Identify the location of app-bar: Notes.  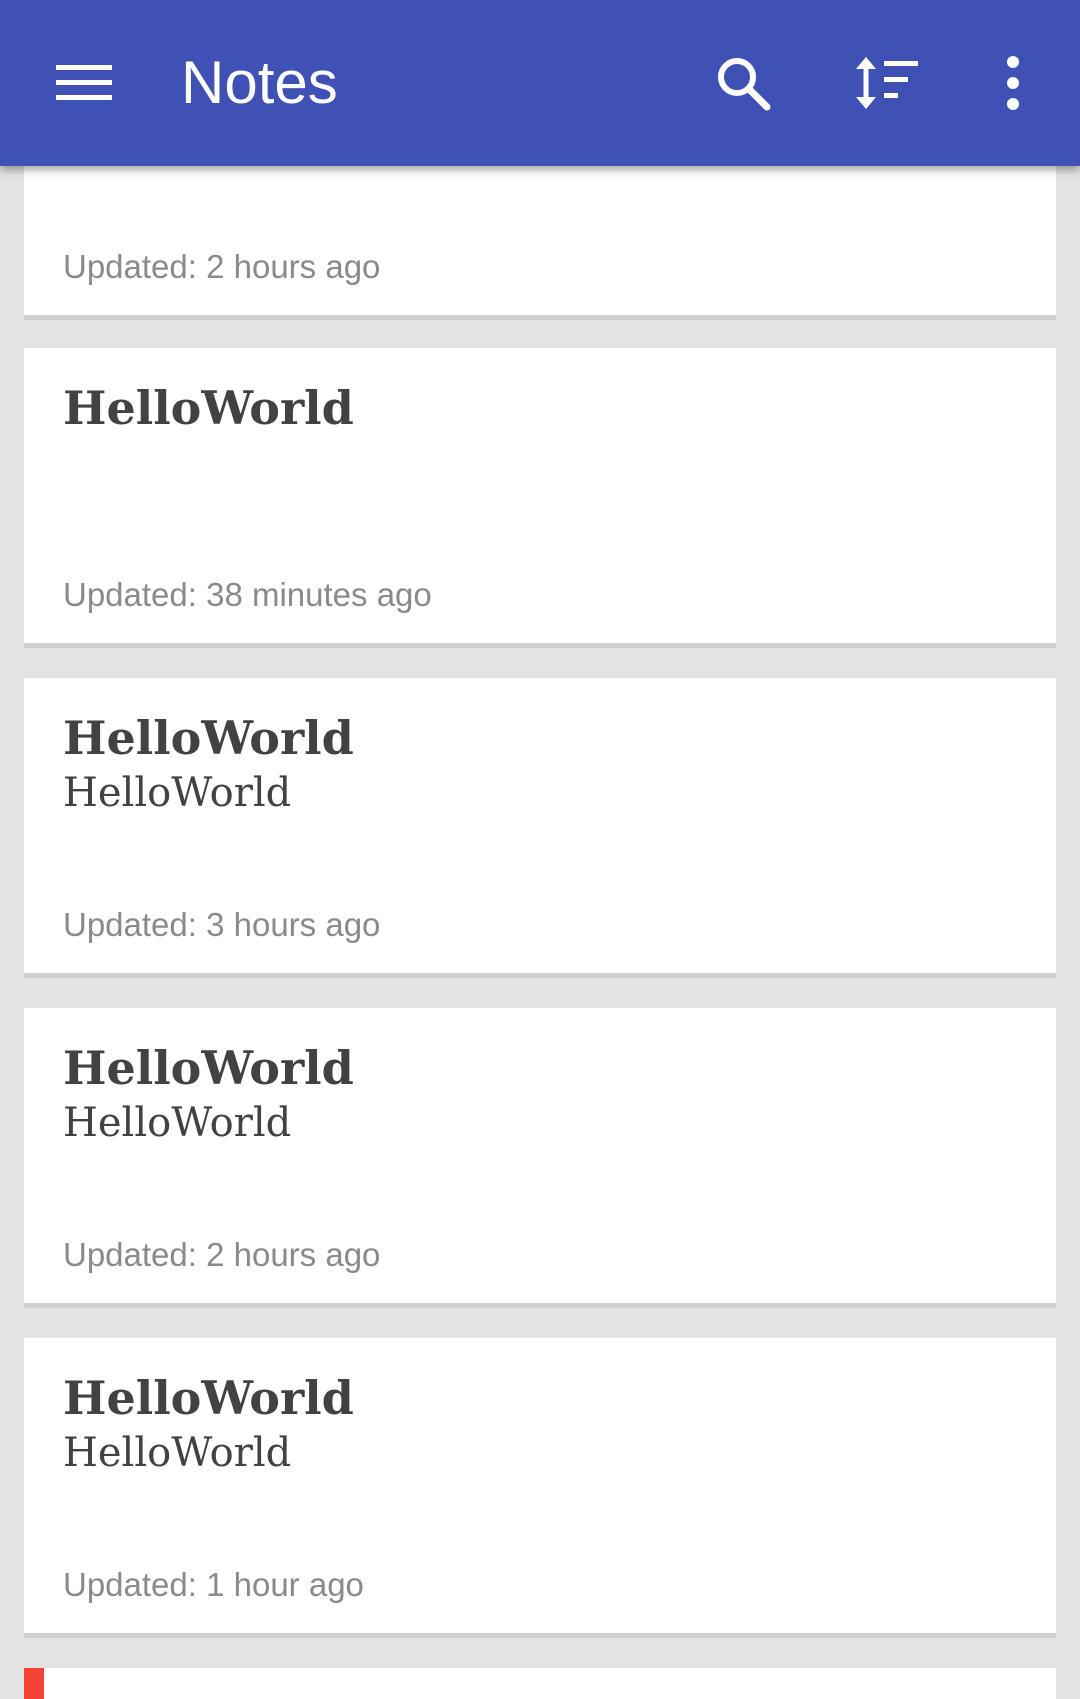
(540, 83).